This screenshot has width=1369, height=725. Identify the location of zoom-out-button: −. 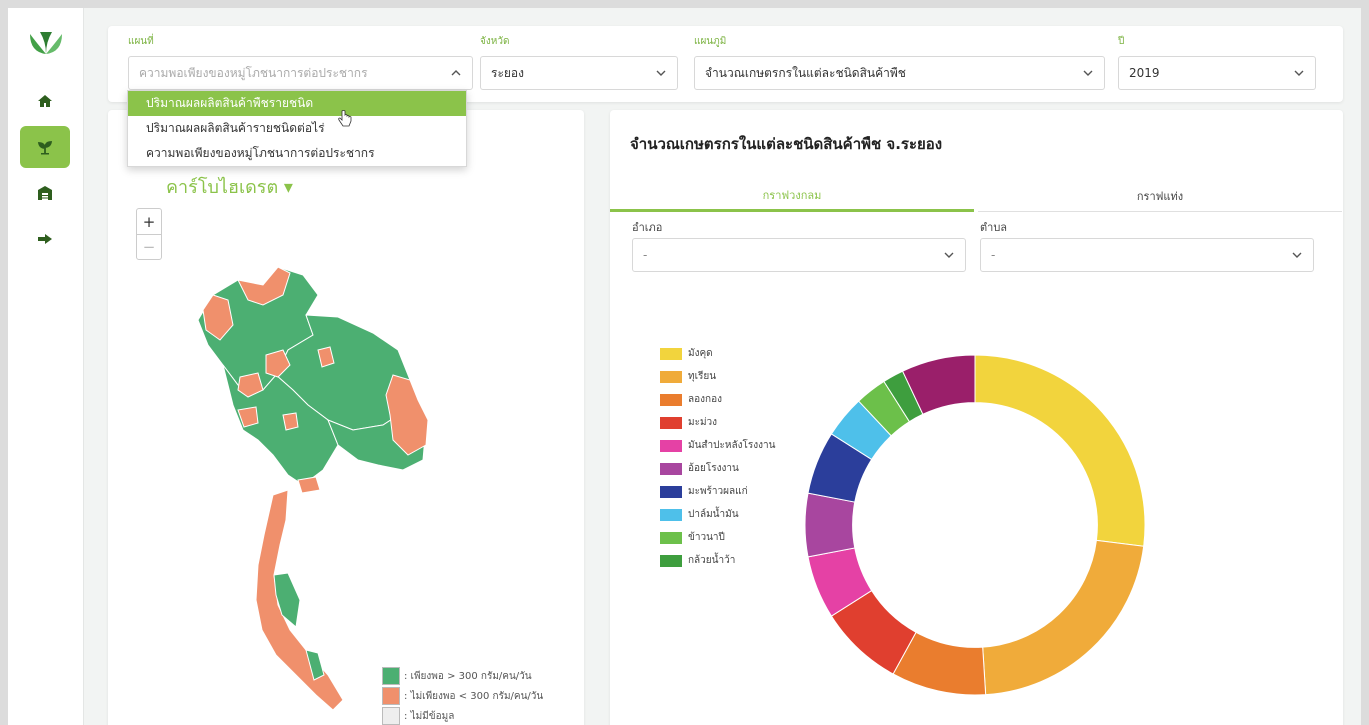
(149, 246).